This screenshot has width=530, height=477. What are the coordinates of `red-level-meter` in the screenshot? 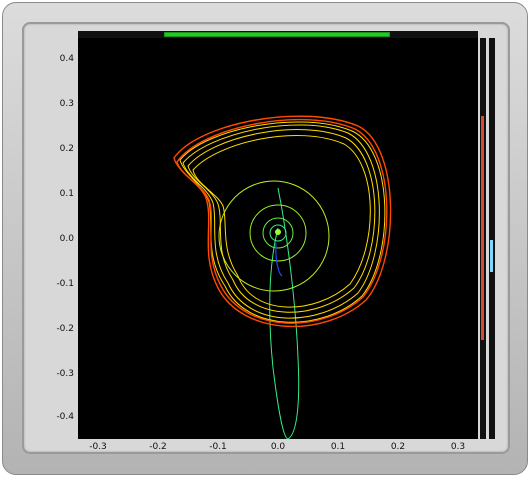 It's located at (483, 238).